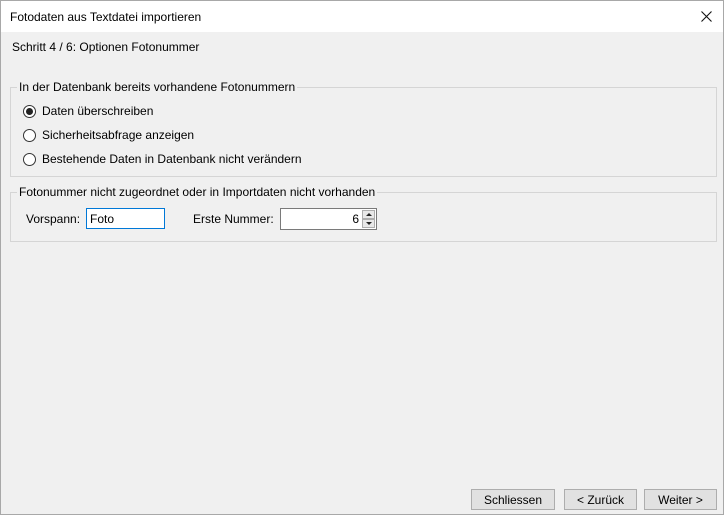 Image resolution: width=724 pixels, height=515 pixels. Describe the element at coordinates (362, 16) in the screenshot. I see `title-bar: Fotodaten aus Textdatei importieren` at that location.